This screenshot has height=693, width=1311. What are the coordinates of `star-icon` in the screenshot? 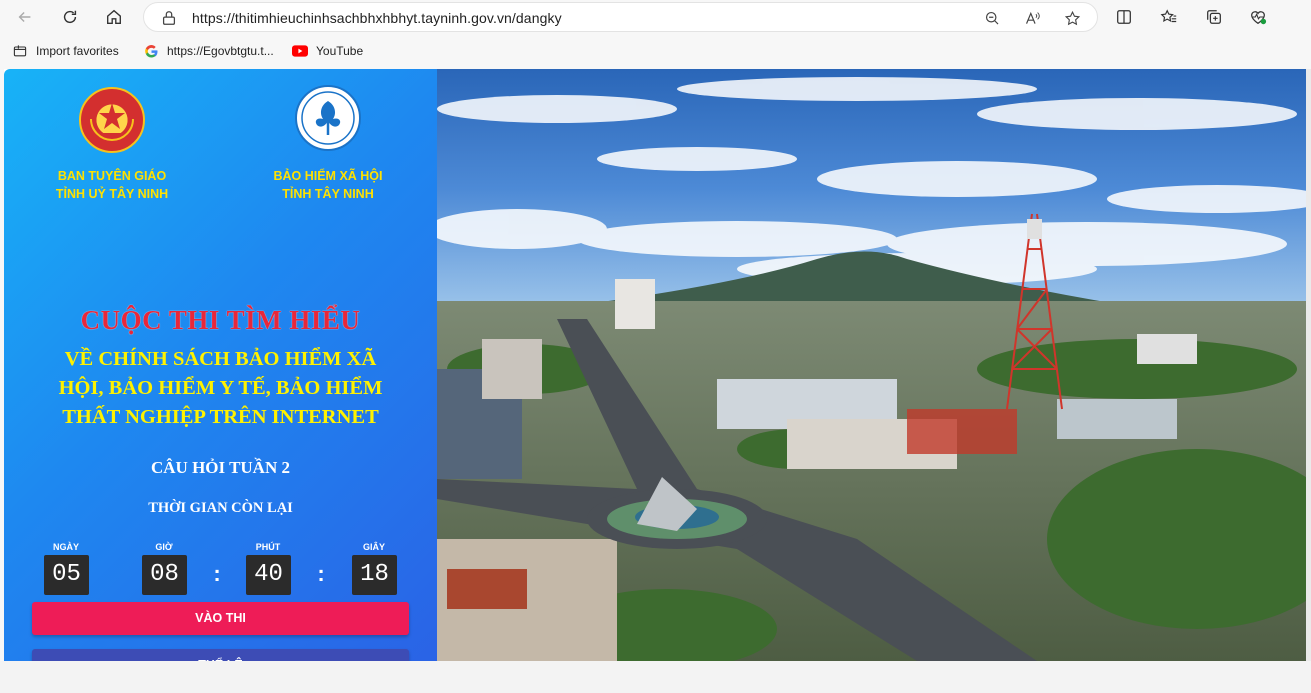 It's located at (1072, 17).